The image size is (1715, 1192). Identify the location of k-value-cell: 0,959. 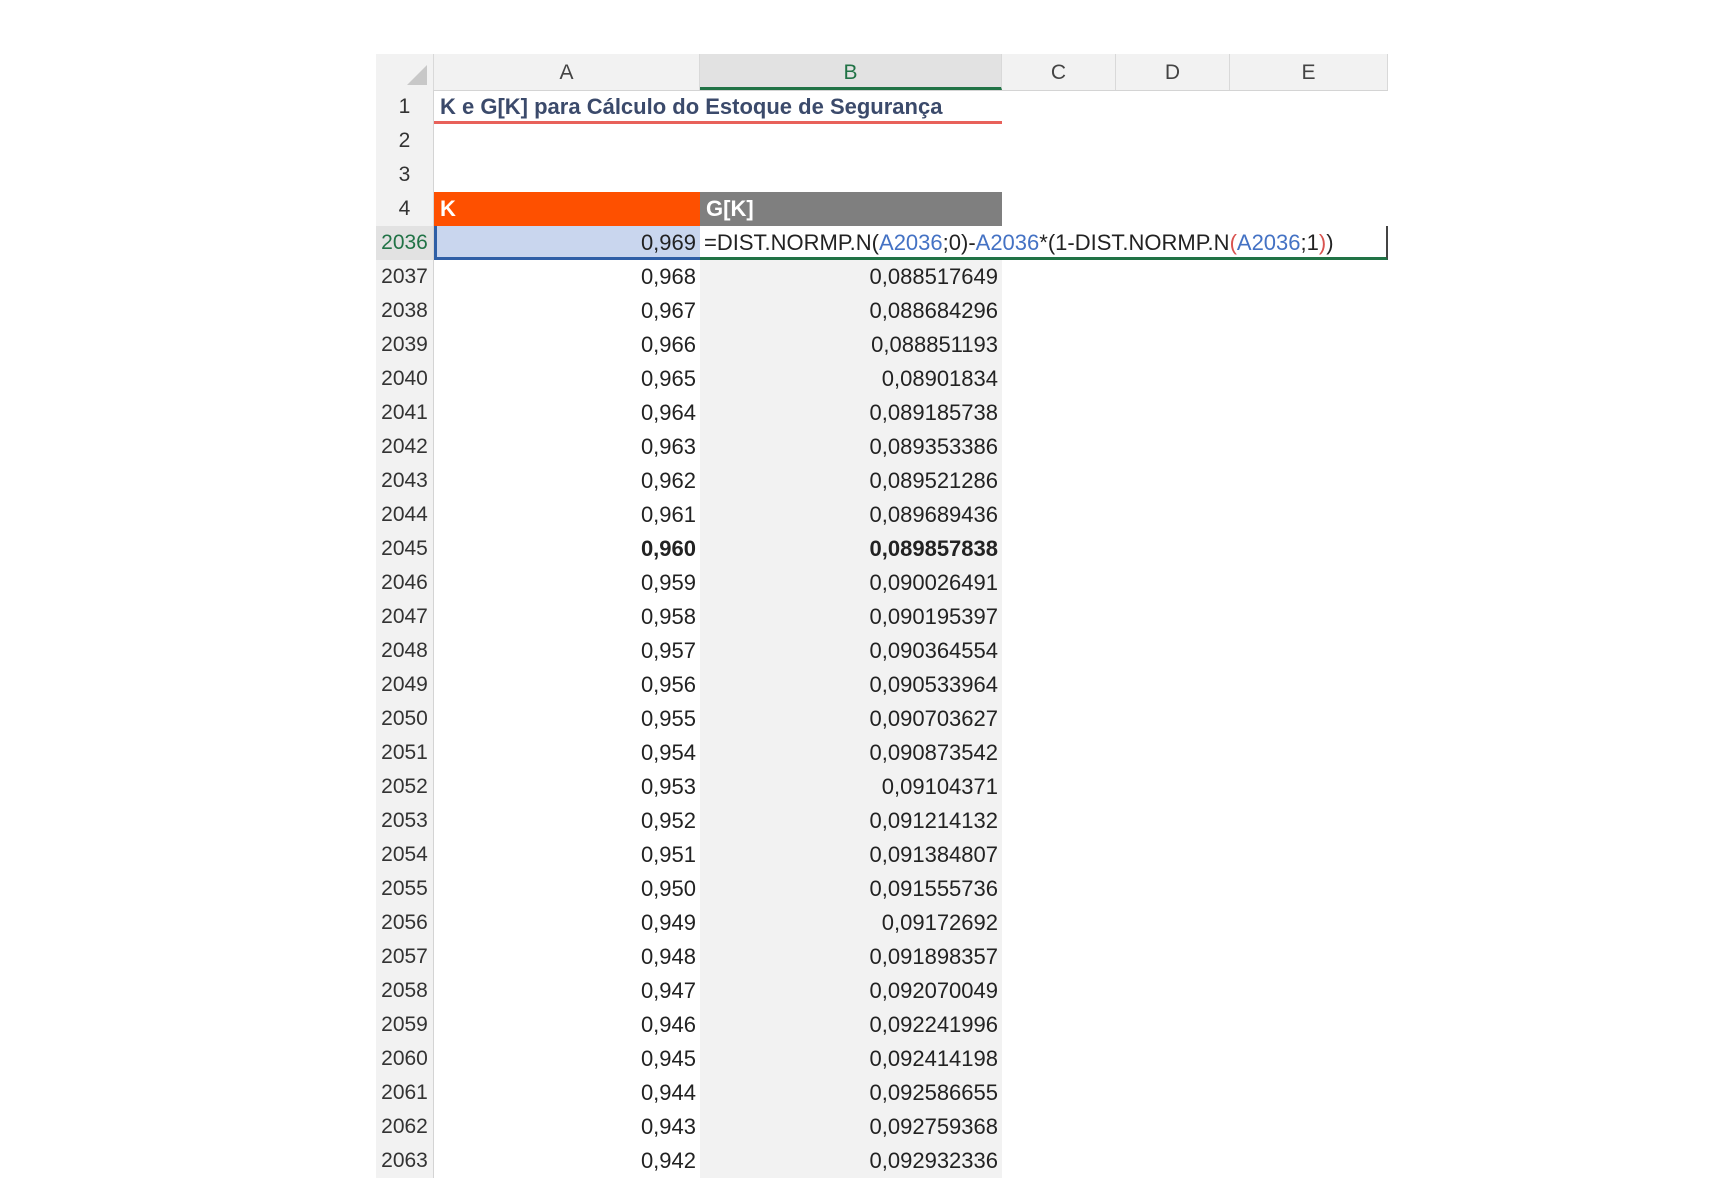
(567, 583).